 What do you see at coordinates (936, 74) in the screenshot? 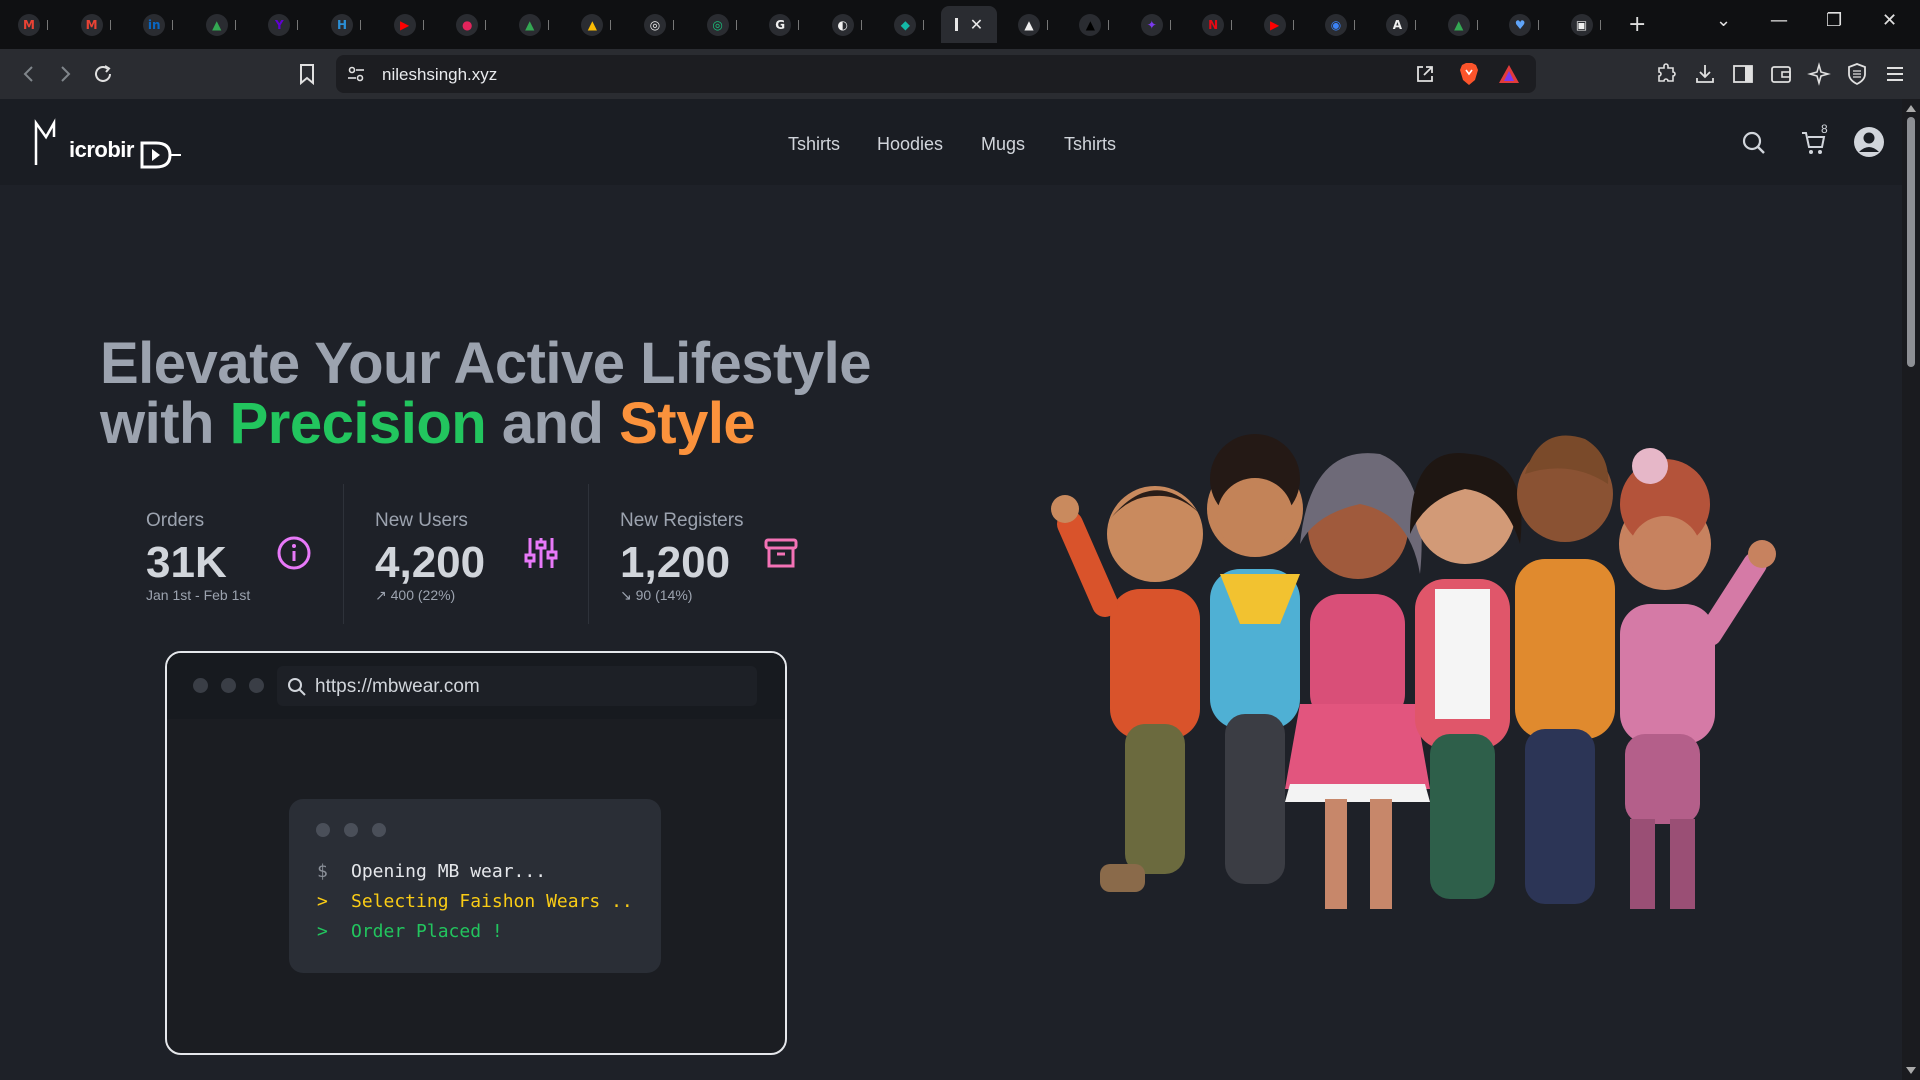
I see `address-bar: nileshsingh.xyz` at bounding box center [936, 74].